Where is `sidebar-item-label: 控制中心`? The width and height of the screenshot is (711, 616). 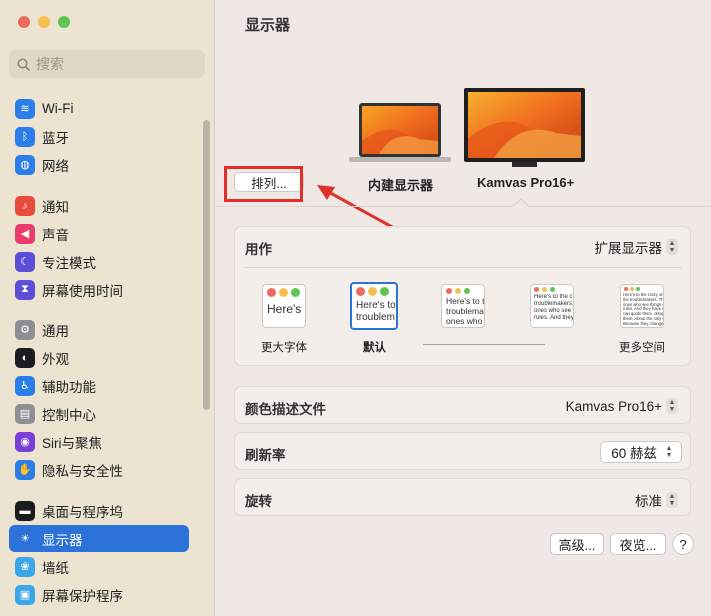 sidebar-item-label: 控制中心 is located at coordinates (69, 415).